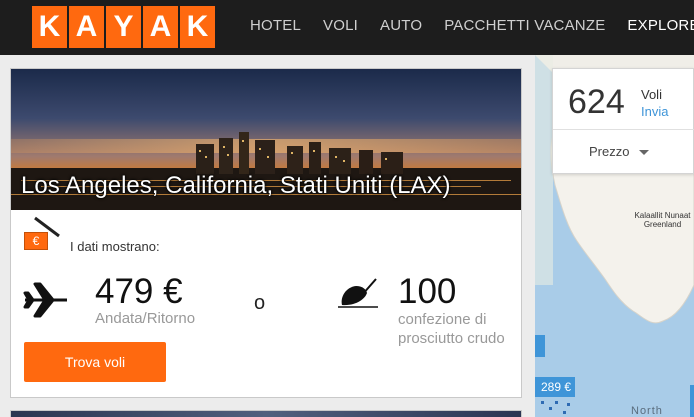  I want to click on nav-auto: AUTO, so click(401, 25).